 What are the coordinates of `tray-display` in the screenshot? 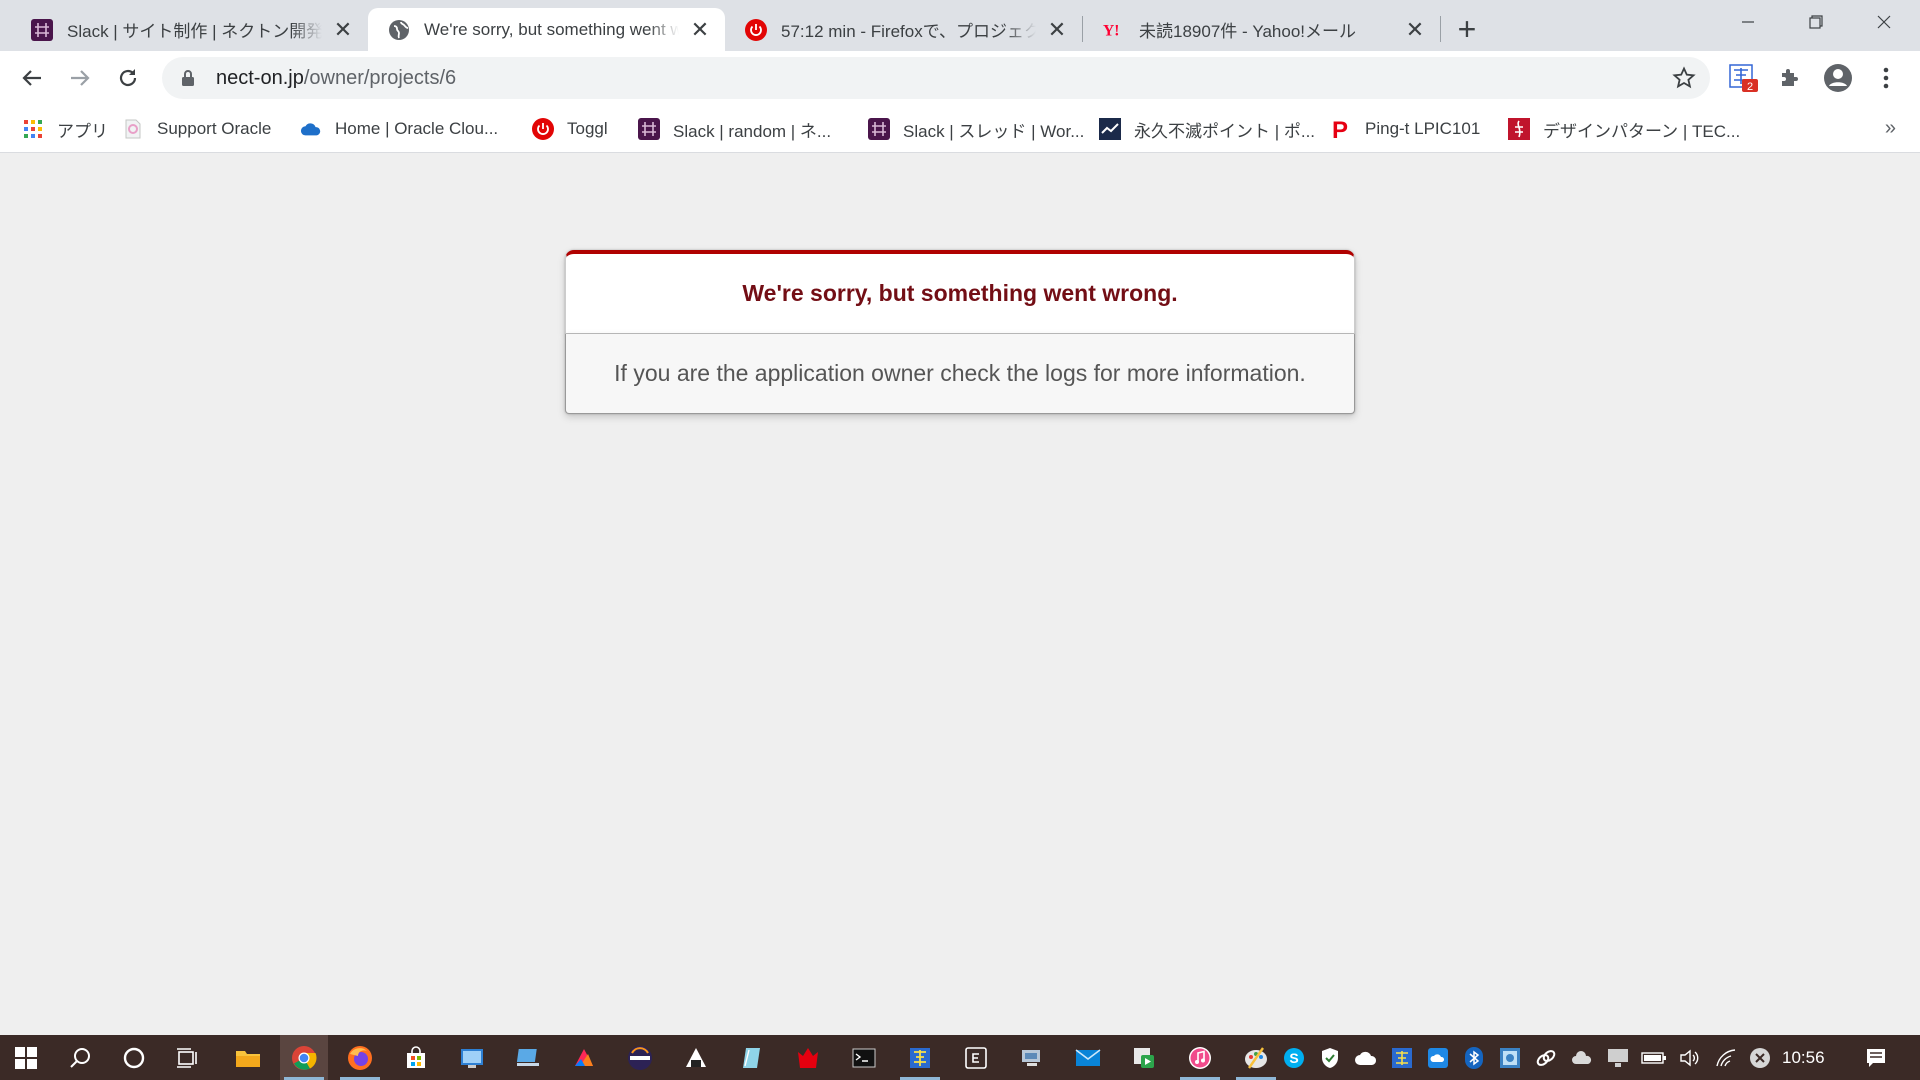 It's located at (1618, 1057).